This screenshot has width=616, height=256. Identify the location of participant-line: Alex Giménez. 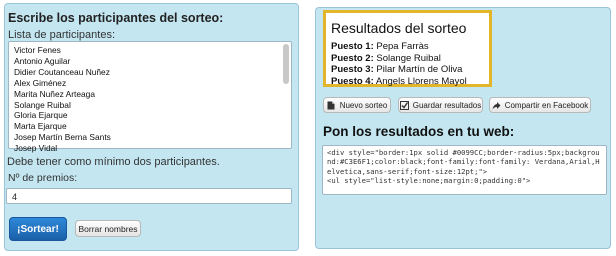
(40, 82).